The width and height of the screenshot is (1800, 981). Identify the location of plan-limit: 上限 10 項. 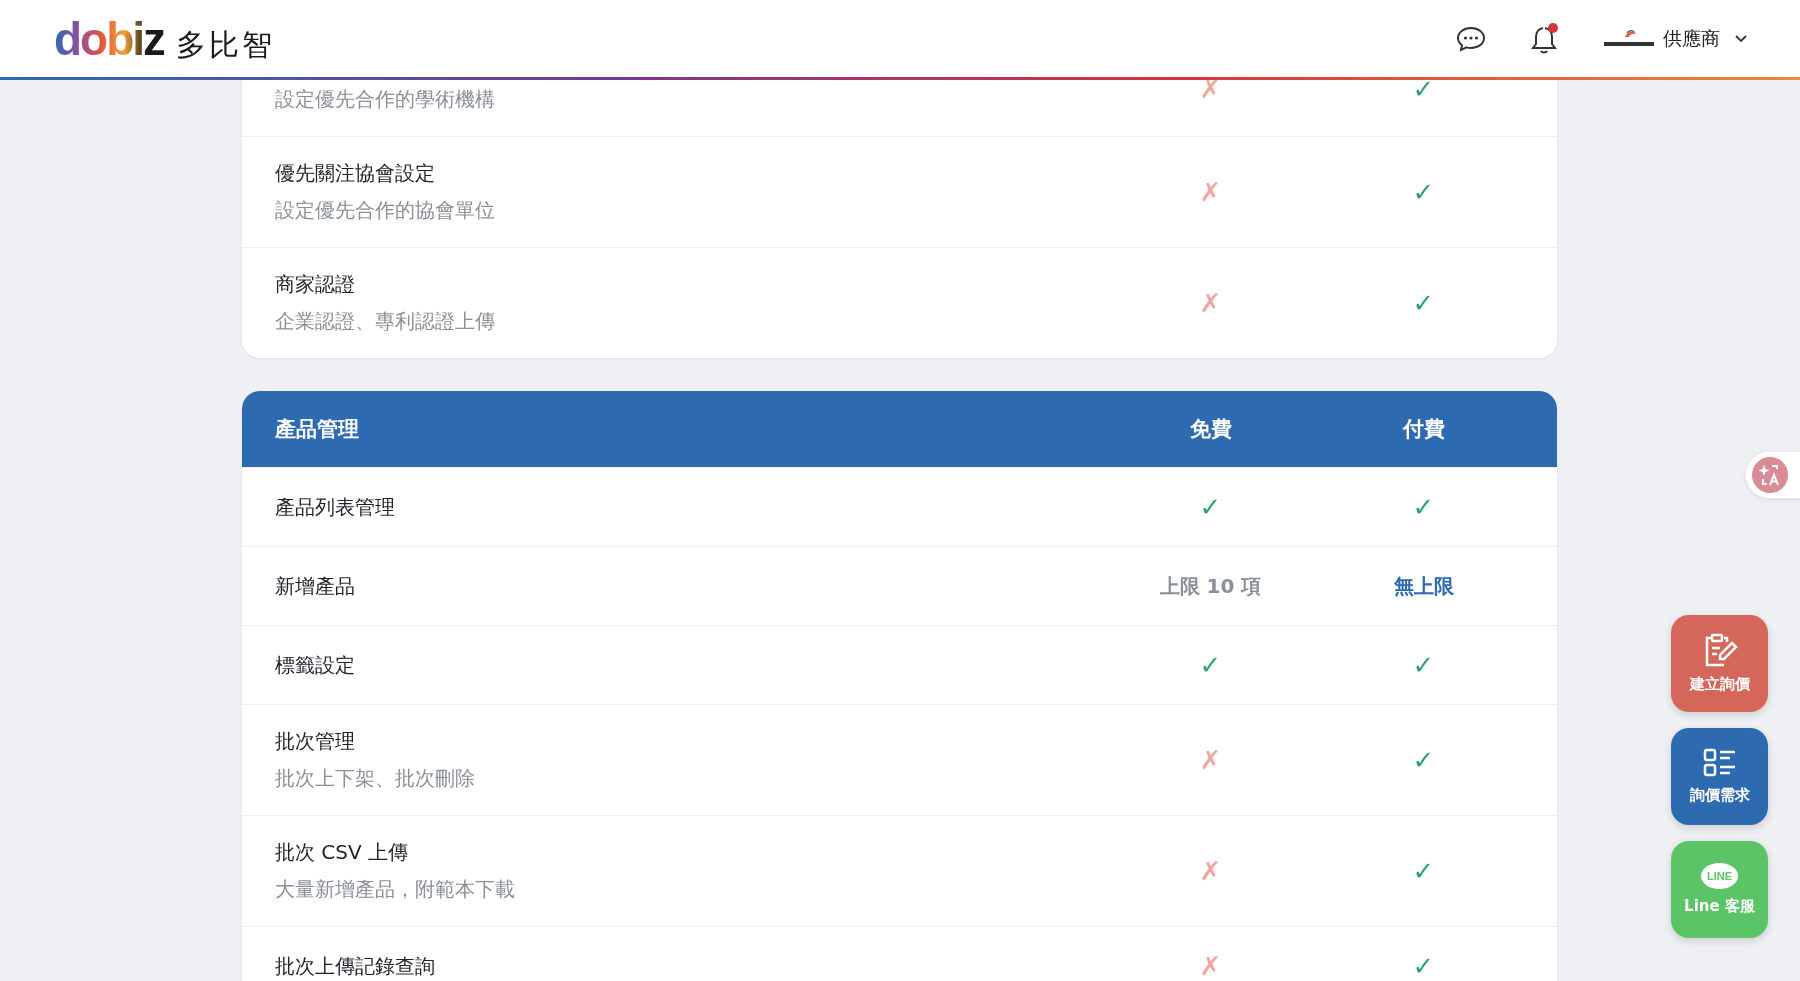
(1210, 586).